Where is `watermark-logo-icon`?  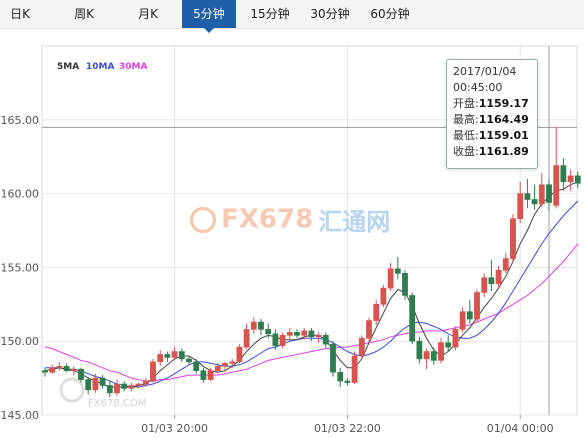 watermark-logo-icon is located at coordinates (203, 219).